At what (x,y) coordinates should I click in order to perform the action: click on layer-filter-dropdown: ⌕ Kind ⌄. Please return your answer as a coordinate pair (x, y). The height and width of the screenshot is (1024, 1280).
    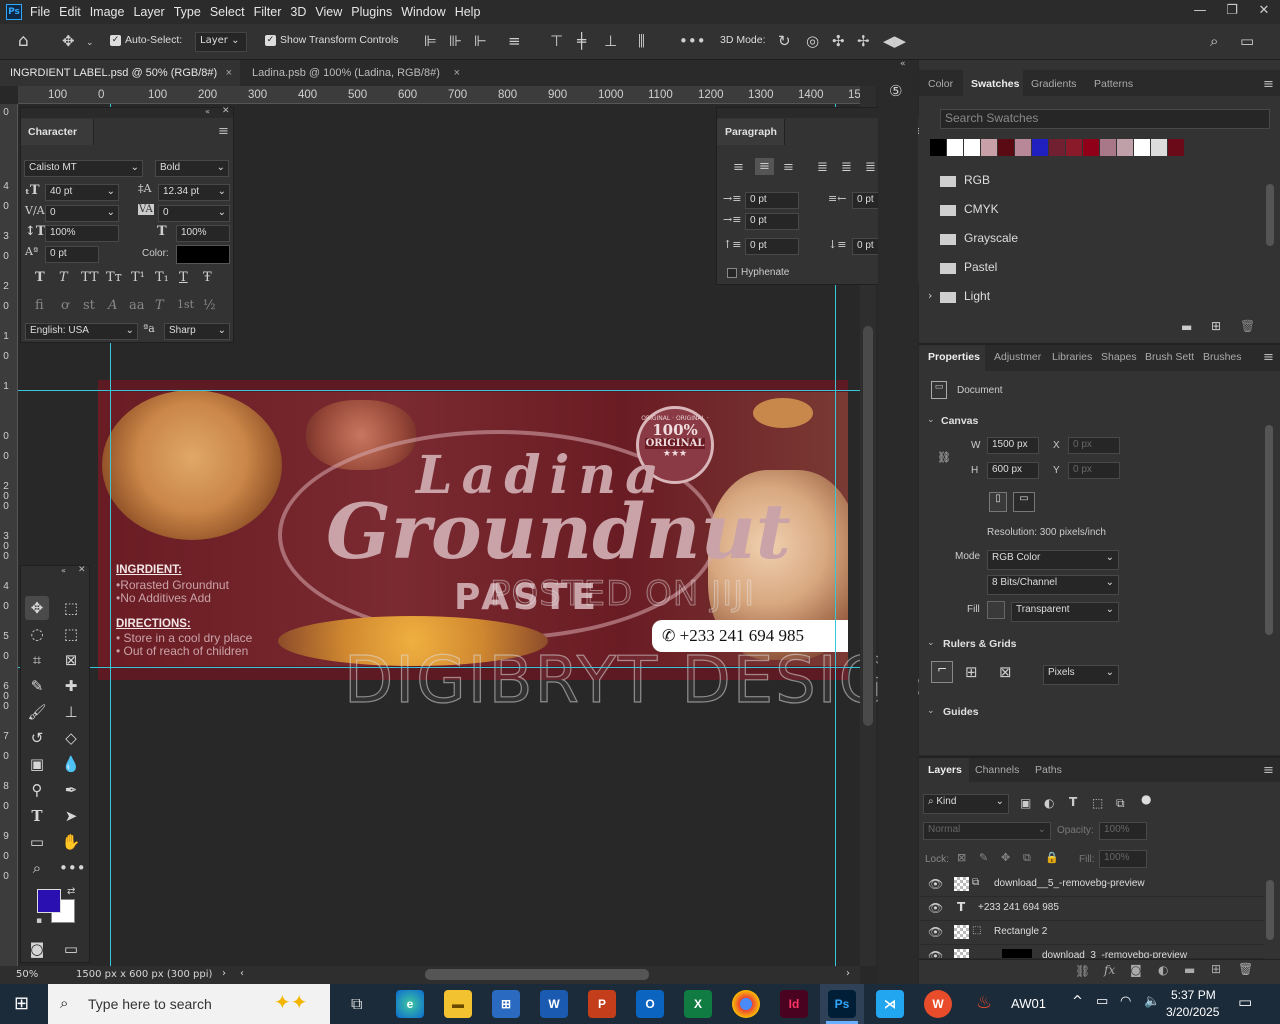
    Looking at the image, I should click on (966, 804).